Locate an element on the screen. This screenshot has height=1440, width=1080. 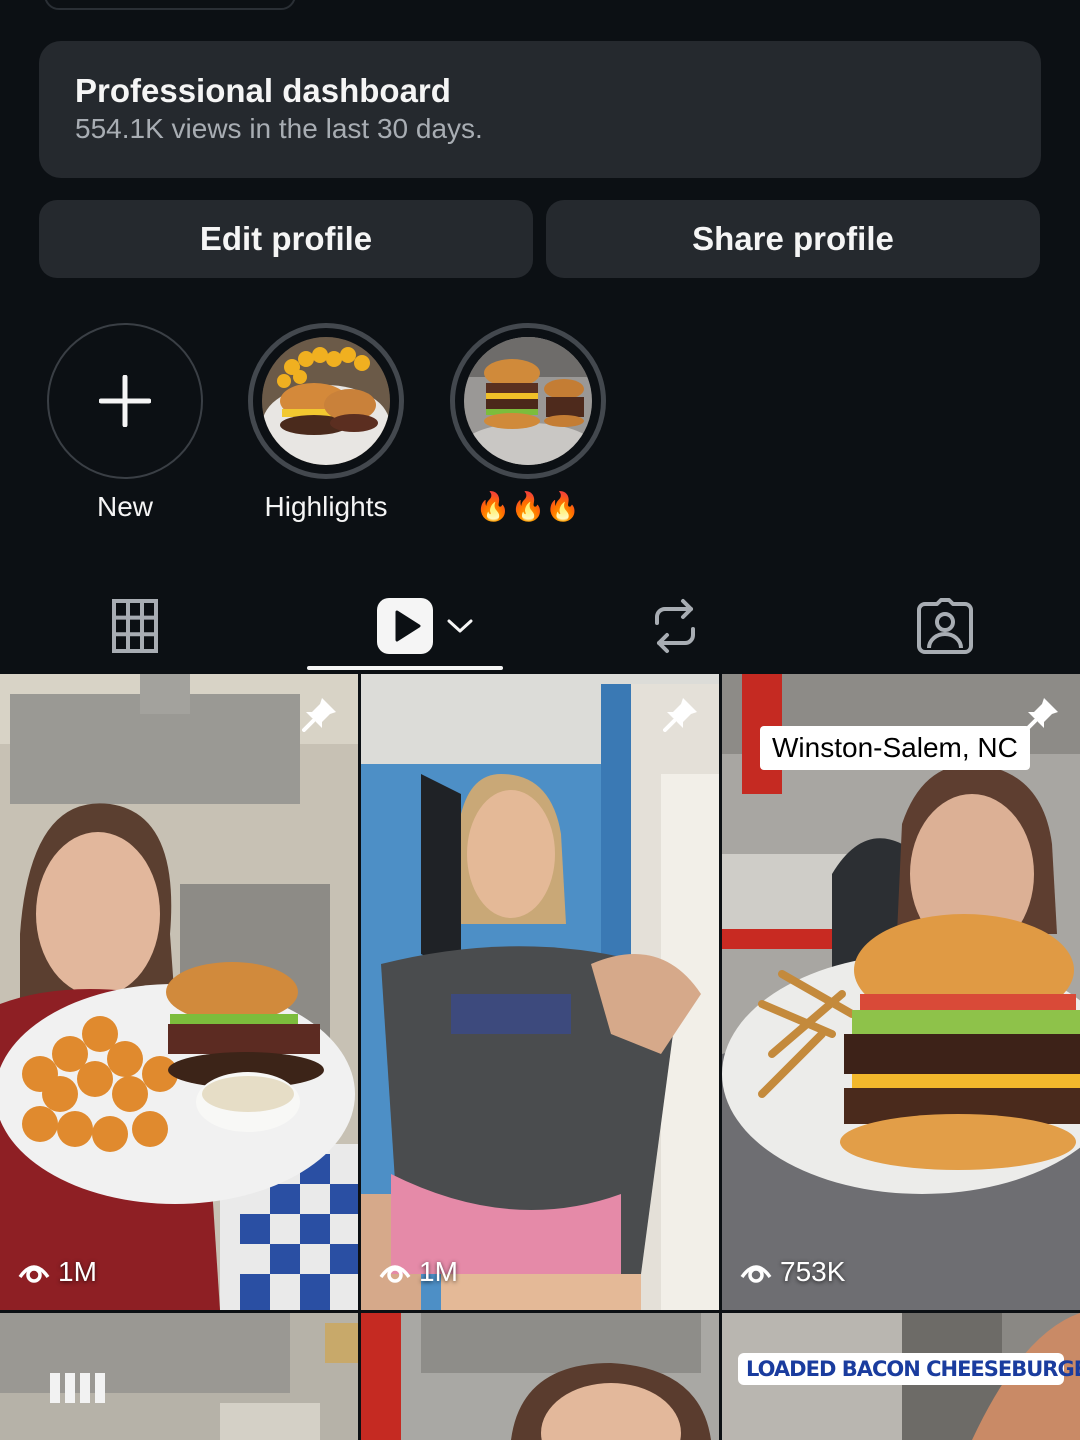
tab-tagged is located at coordinates (945, 626).